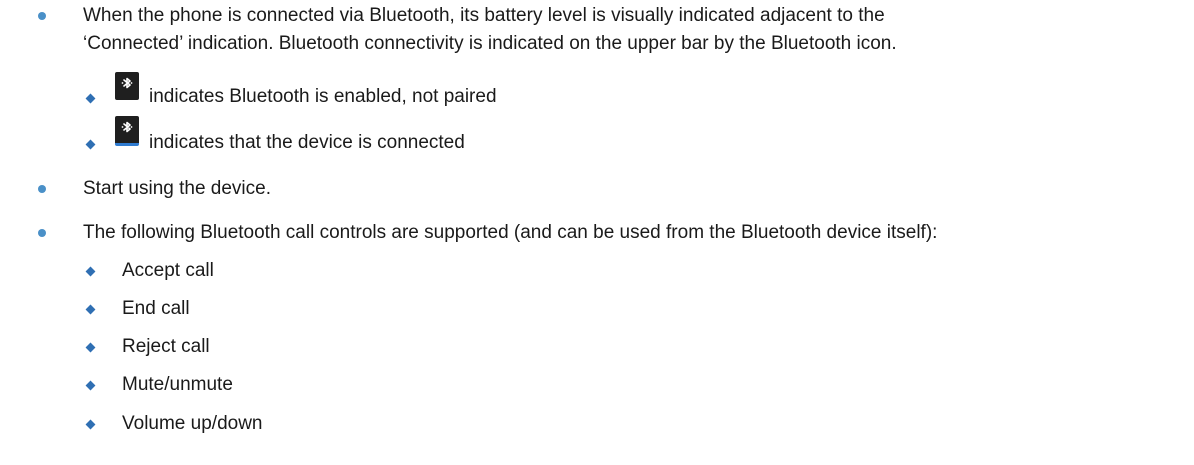 The image size is (1194, 465). Describe the element at coordinates (127, 86) in the screenshot. I see `bluetooth-enabled-icon` at that location.